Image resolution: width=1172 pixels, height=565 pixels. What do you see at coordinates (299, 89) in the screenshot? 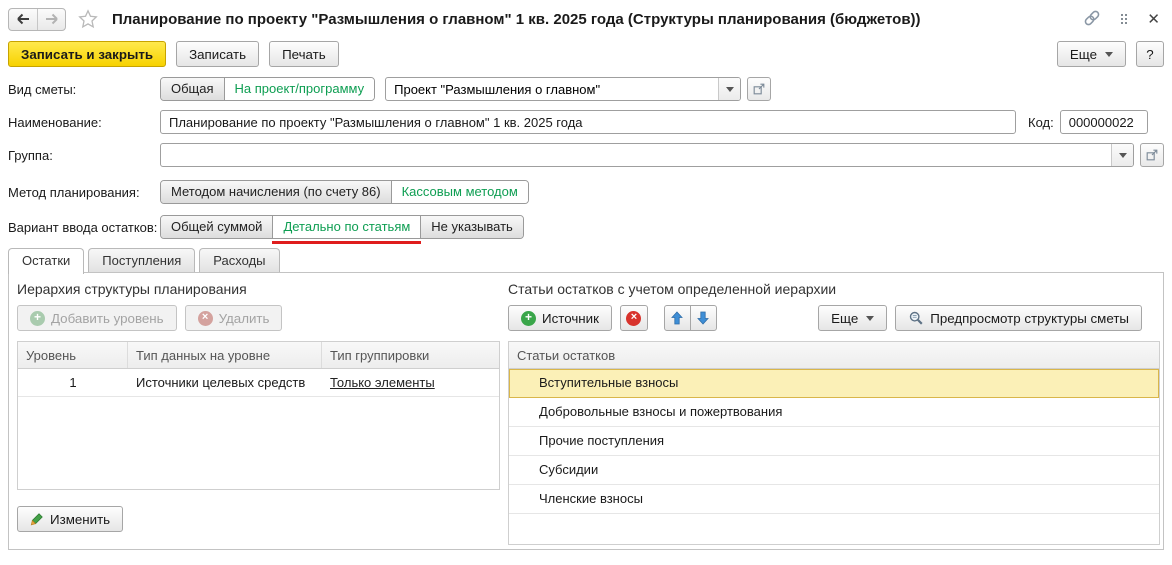
I see `estimate-kind-option-project: На проект/программу` at bounding box center [299, 89].